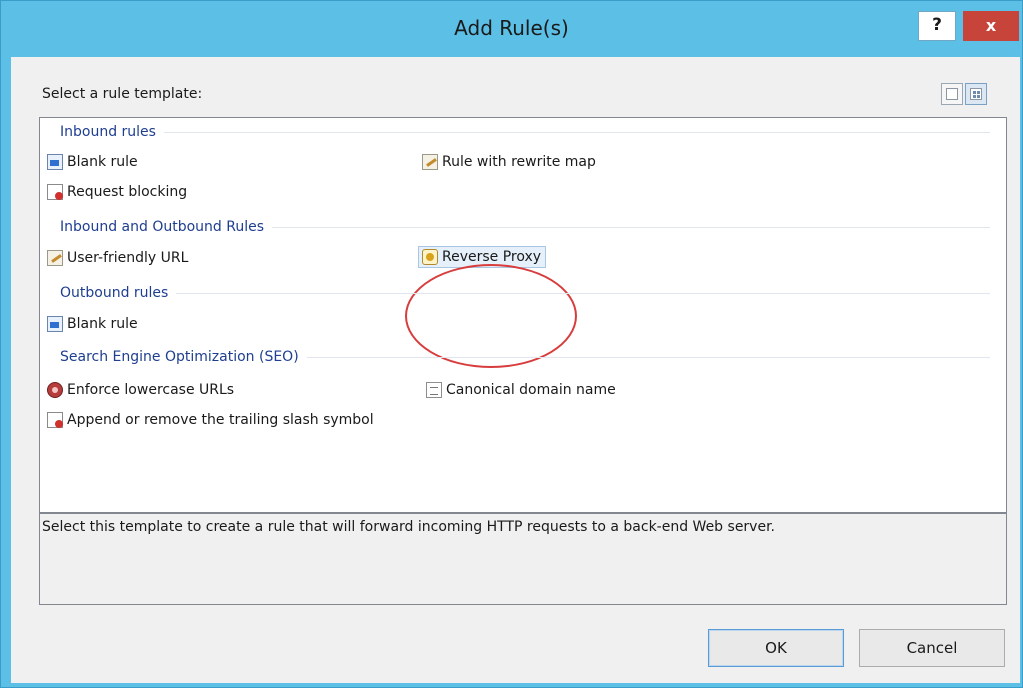  Describe the element at coordinates (179, 357) in the screenshot. I see `group-header-label: Search Engine Optimization (SEO)` at that location.